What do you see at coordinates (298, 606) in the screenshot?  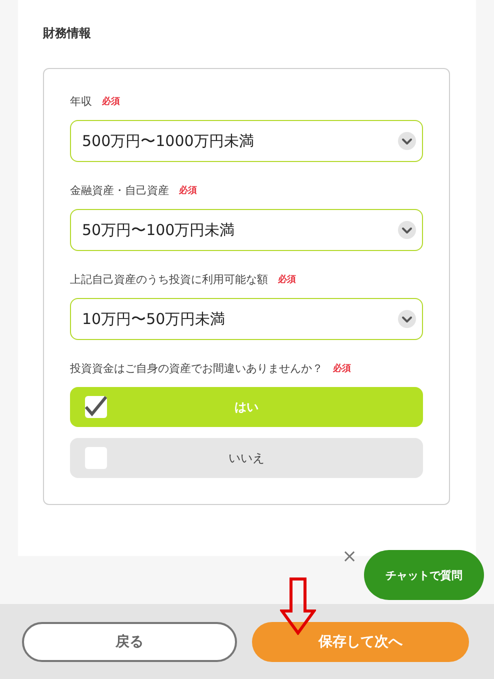 I see `down-arrow-annotation` at bounding box center [298, 606].